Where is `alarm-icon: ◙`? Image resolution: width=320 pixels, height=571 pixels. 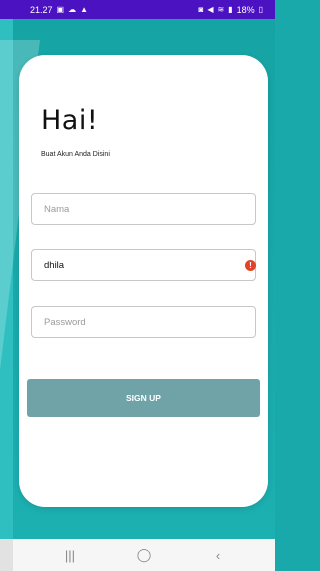
alarm-icon: ◙ is located at coordinates (201, 9).